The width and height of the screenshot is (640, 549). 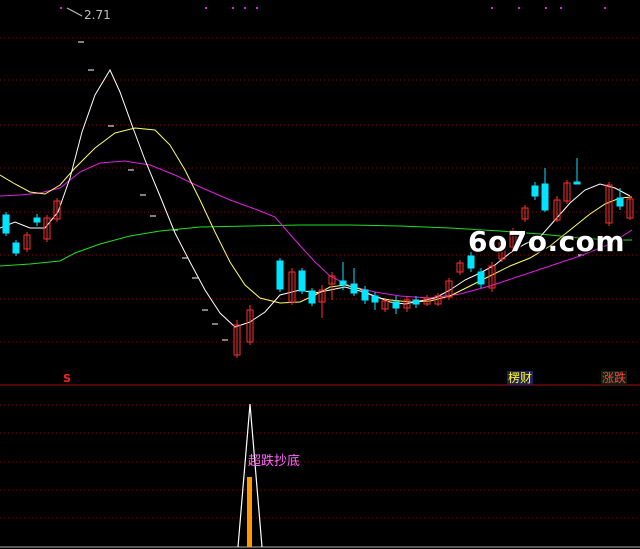 What do you see at coordinates (547, 241) in the screenshot?
I see `watermark: 6o7o.com` at bounding box center [547, 241].